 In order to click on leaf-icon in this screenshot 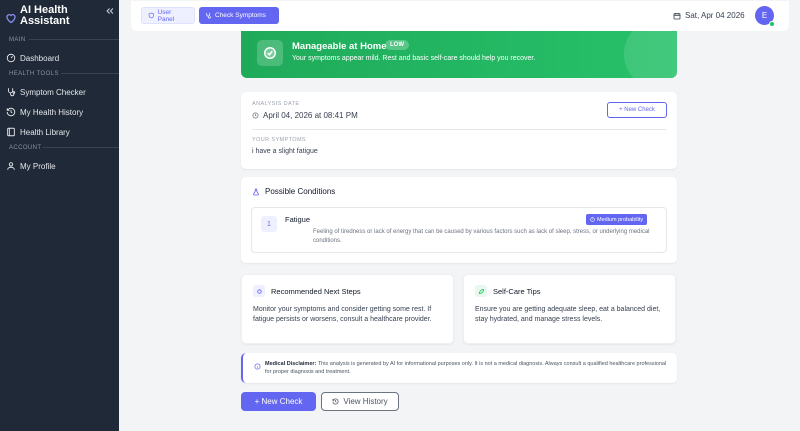, I will do `click(481, 291)`.